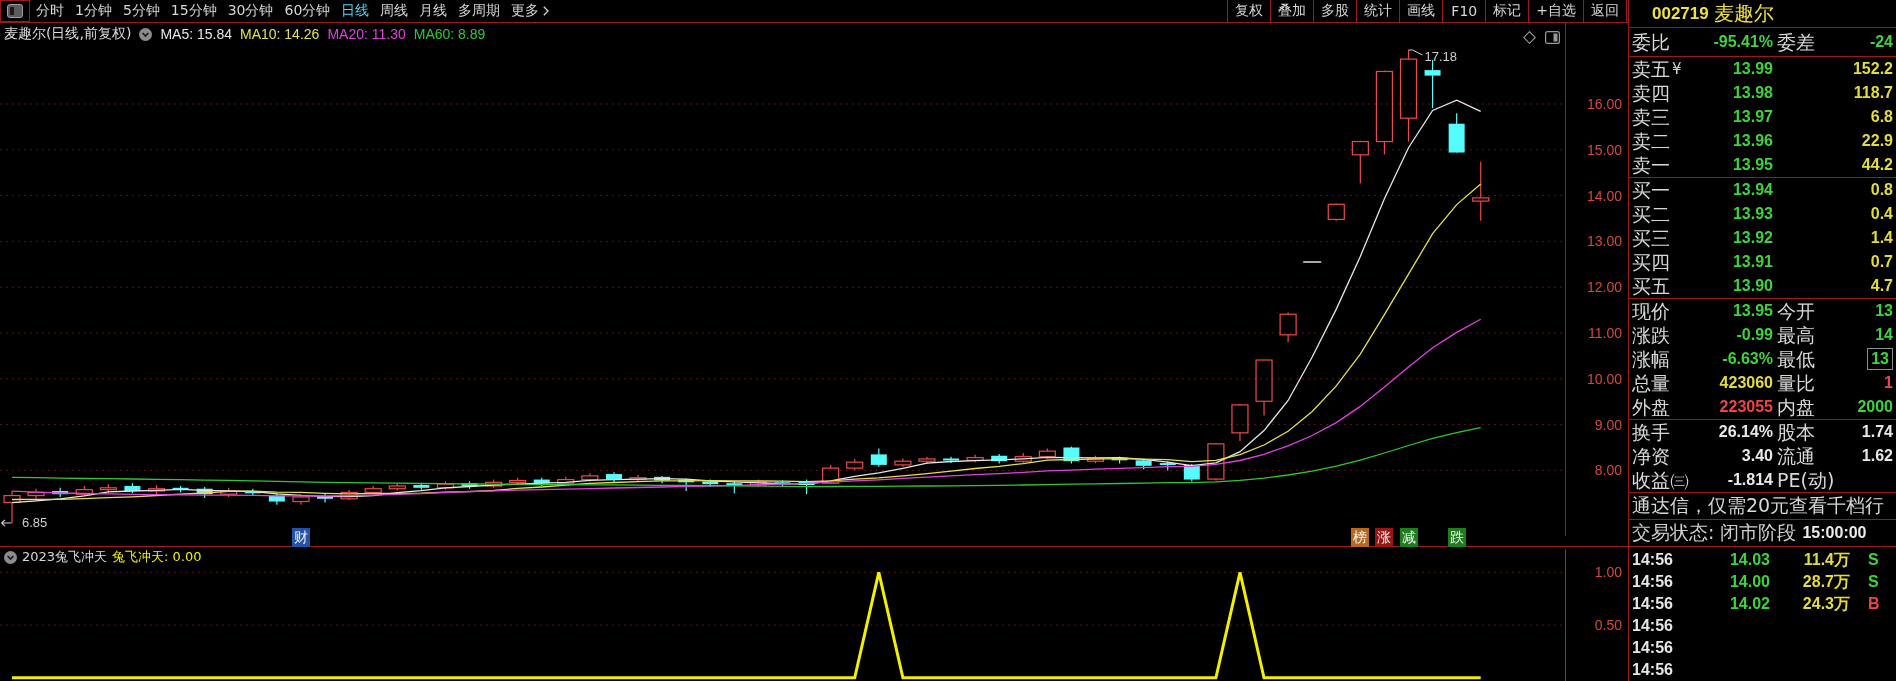 The width and height of the screenshot is (1896, 681). I want to click on quote-label: 股本, so click(1795, 432).